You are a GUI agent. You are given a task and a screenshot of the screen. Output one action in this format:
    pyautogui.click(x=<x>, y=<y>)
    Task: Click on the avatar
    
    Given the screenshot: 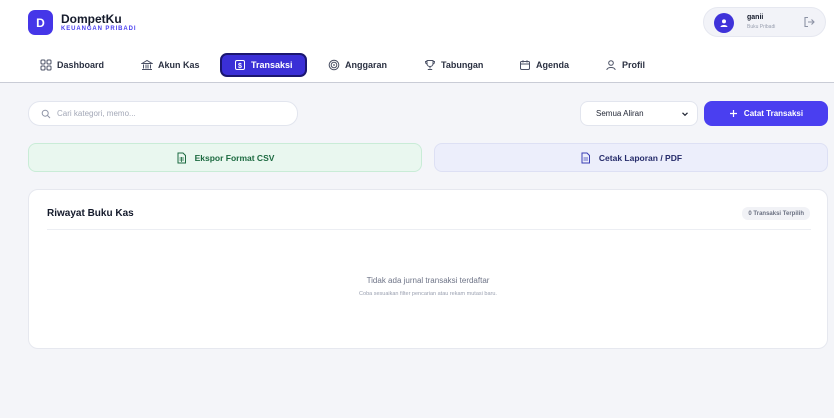 What is the action you would take?
    pyautogui.click(x=724, y=23)
    